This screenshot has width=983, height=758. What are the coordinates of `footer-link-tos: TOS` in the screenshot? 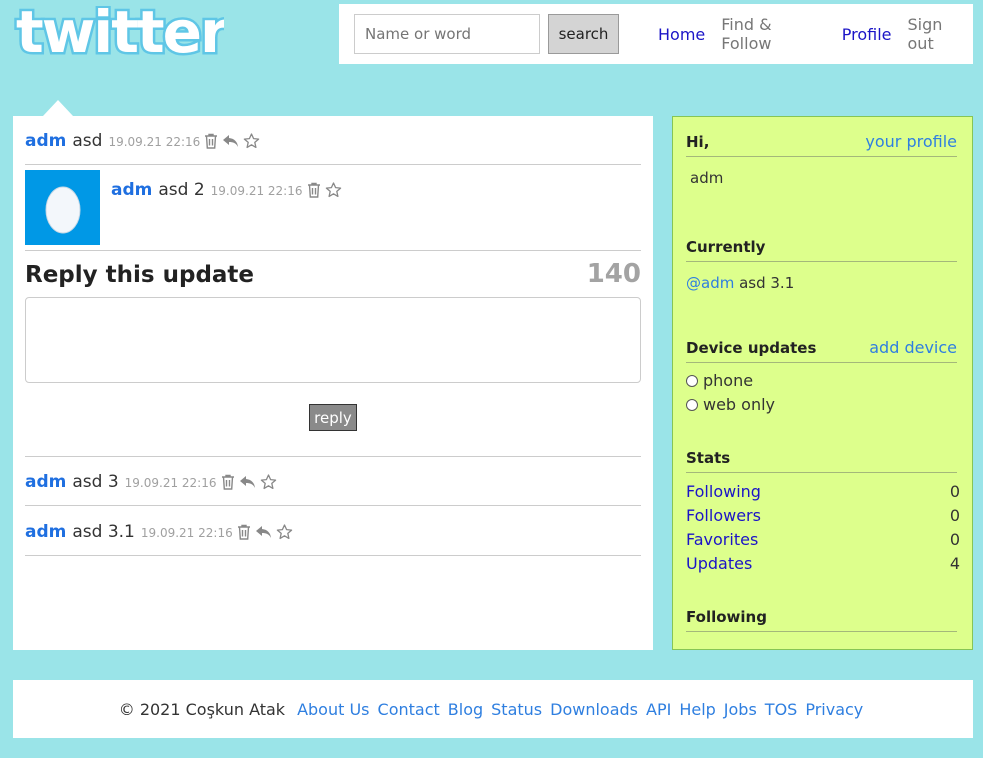 It's located at (781, 709).